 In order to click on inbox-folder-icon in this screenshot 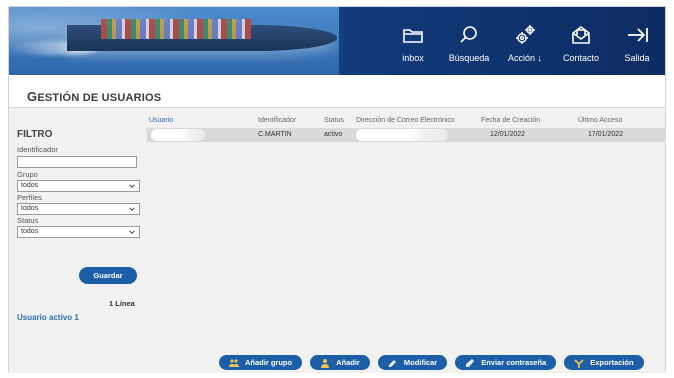, I will do `click(413, 36)`.